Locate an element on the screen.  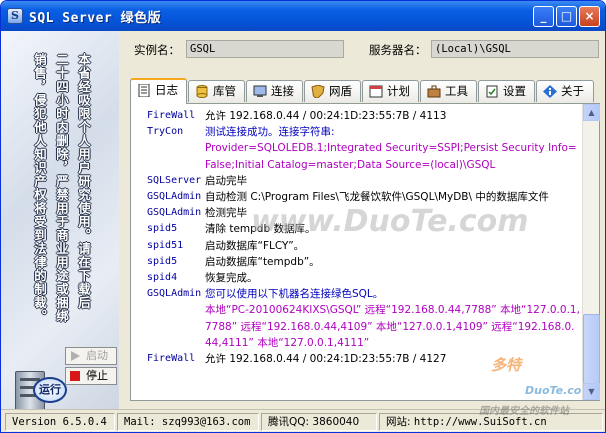
log-scrollbar: ▲ ▼ is located at coordinates (591, 252).